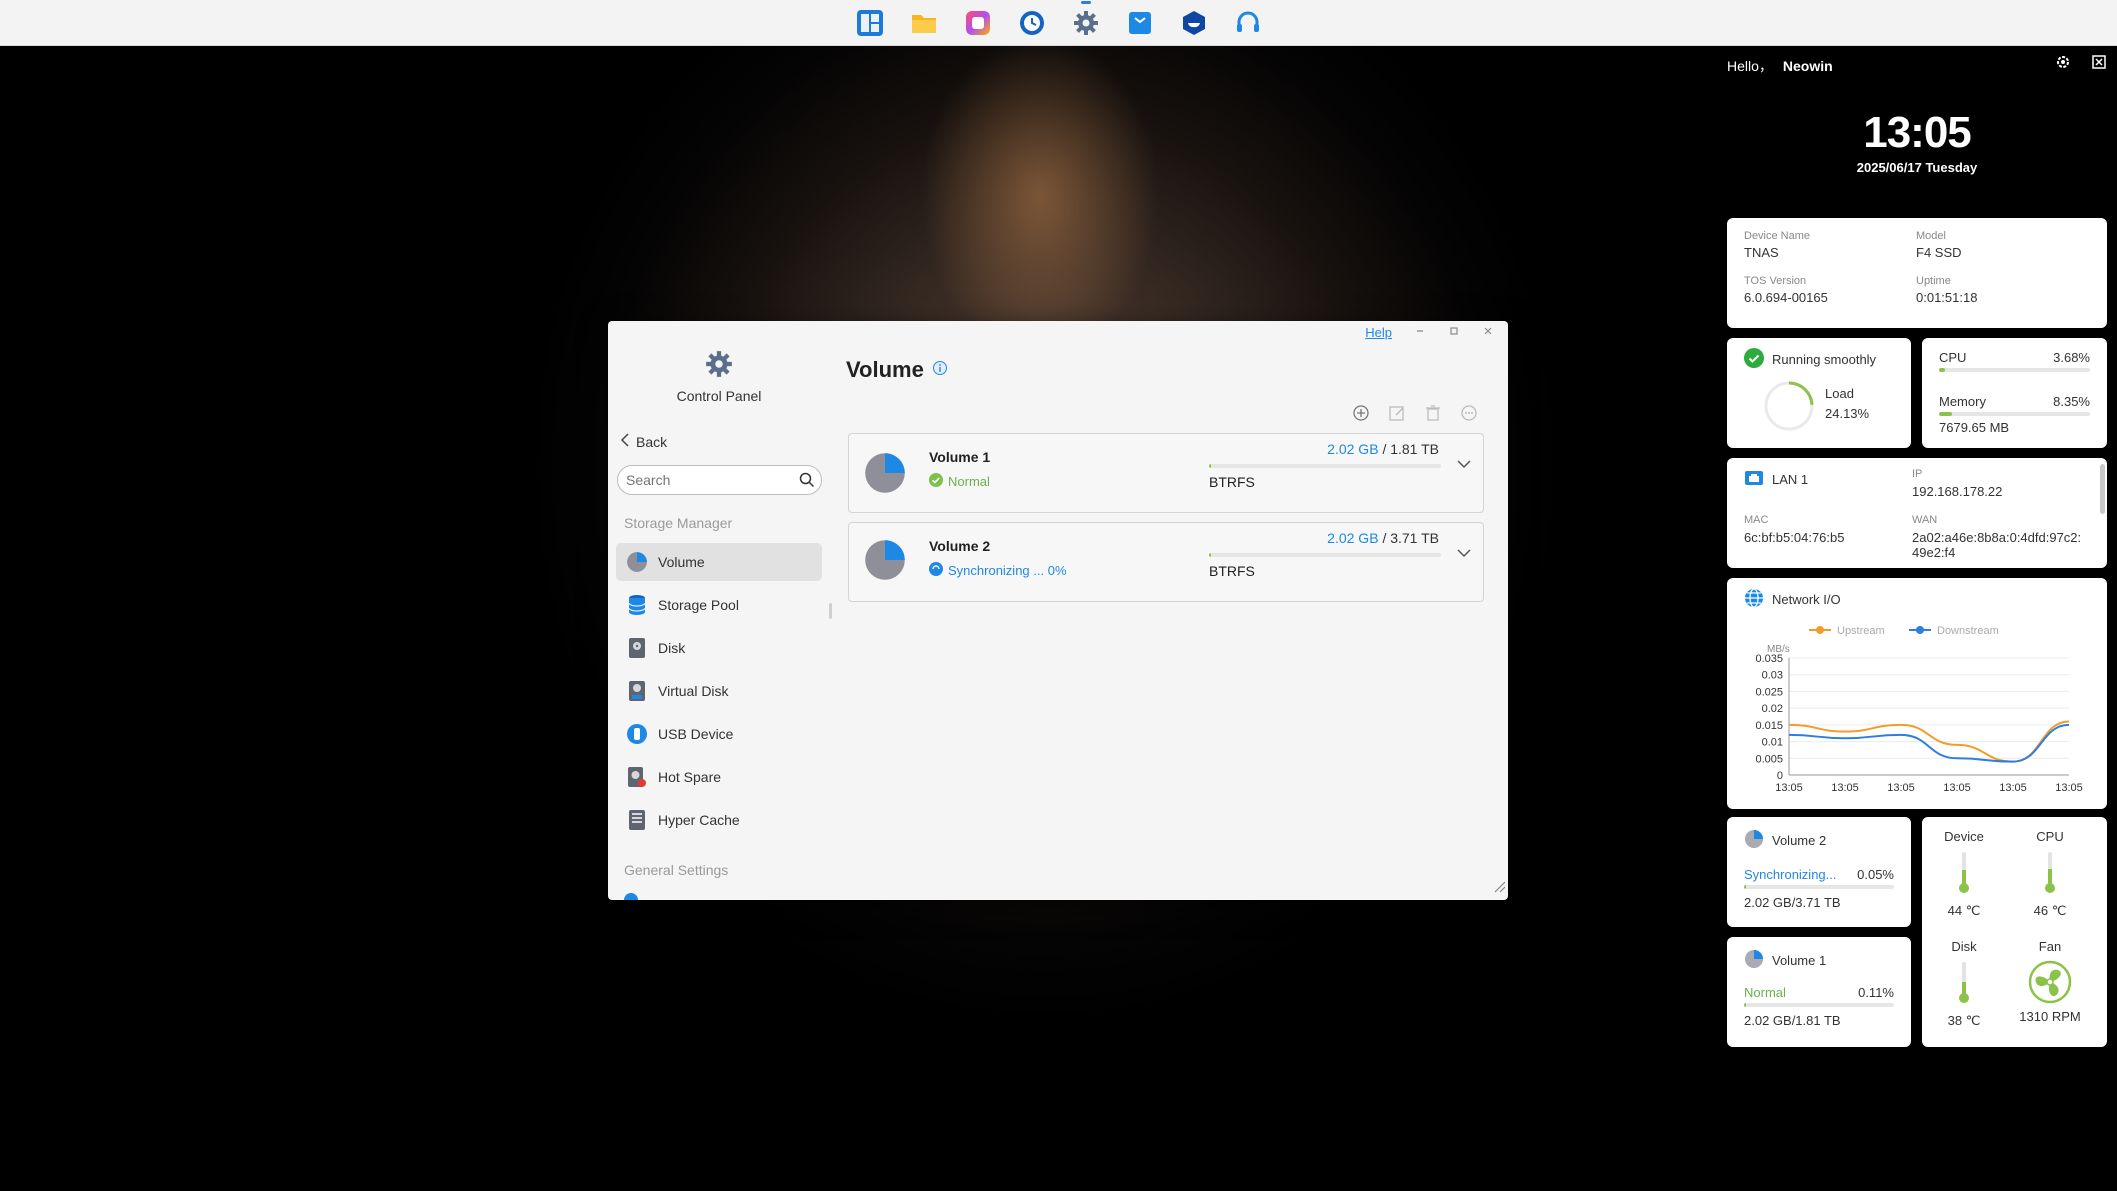 The height and width of the screenshot is (1191, 2117). Describe the element at coordinates (1058, 23) in the screenshot. I see `taskbar` at that location.